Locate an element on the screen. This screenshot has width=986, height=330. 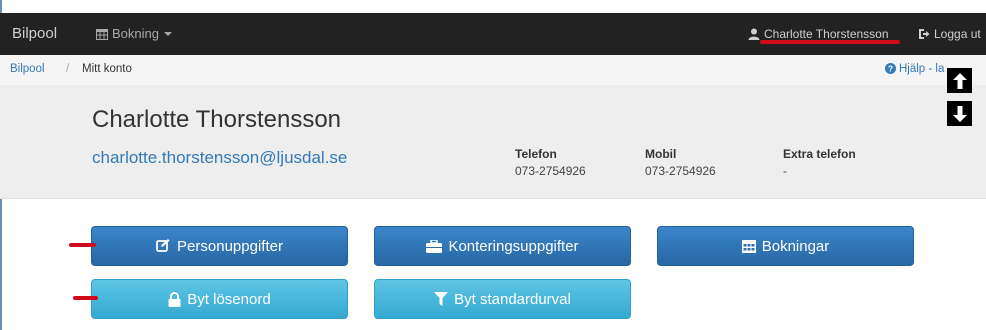
accounting-info-label: Konteringsuppgifter is located at coordinates (513, 246).